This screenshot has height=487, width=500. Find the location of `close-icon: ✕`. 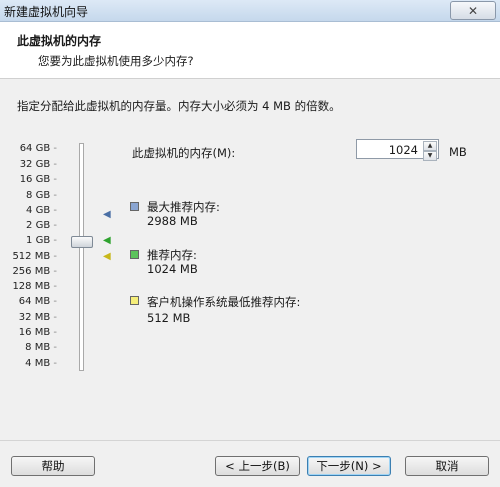

close-icon: ✕ is located at coordinates (473, 10).